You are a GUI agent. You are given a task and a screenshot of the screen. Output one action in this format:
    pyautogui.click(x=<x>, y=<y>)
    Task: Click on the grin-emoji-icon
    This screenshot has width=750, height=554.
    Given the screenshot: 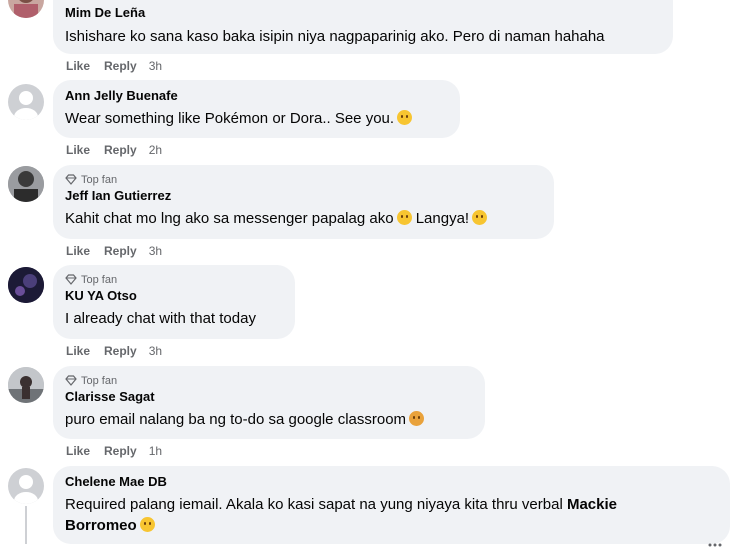 What is the action you would take?
    pyautogui.click(x=404, y=217)
    